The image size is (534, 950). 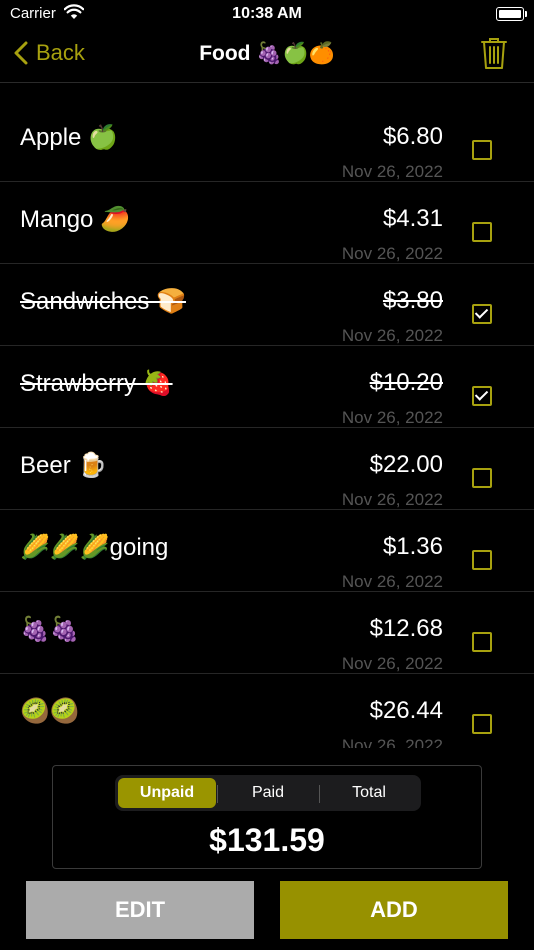 What do you see at coordinates (75, 219) in the screenshot?
I see `item-name: Mango 🥭` at bounding box center [75, 219].